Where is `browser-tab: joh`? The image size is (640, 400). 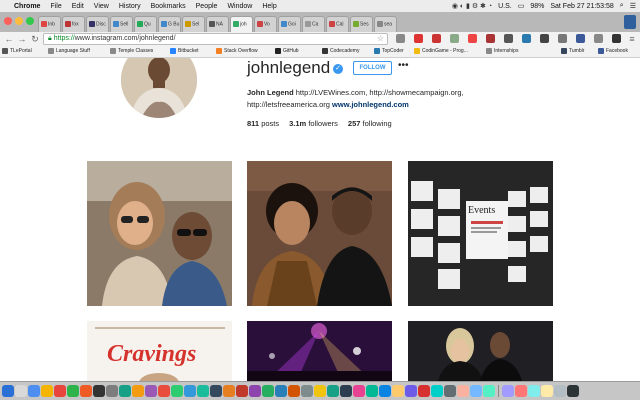
browser-tab: joh is located at coordinates (241, 24).